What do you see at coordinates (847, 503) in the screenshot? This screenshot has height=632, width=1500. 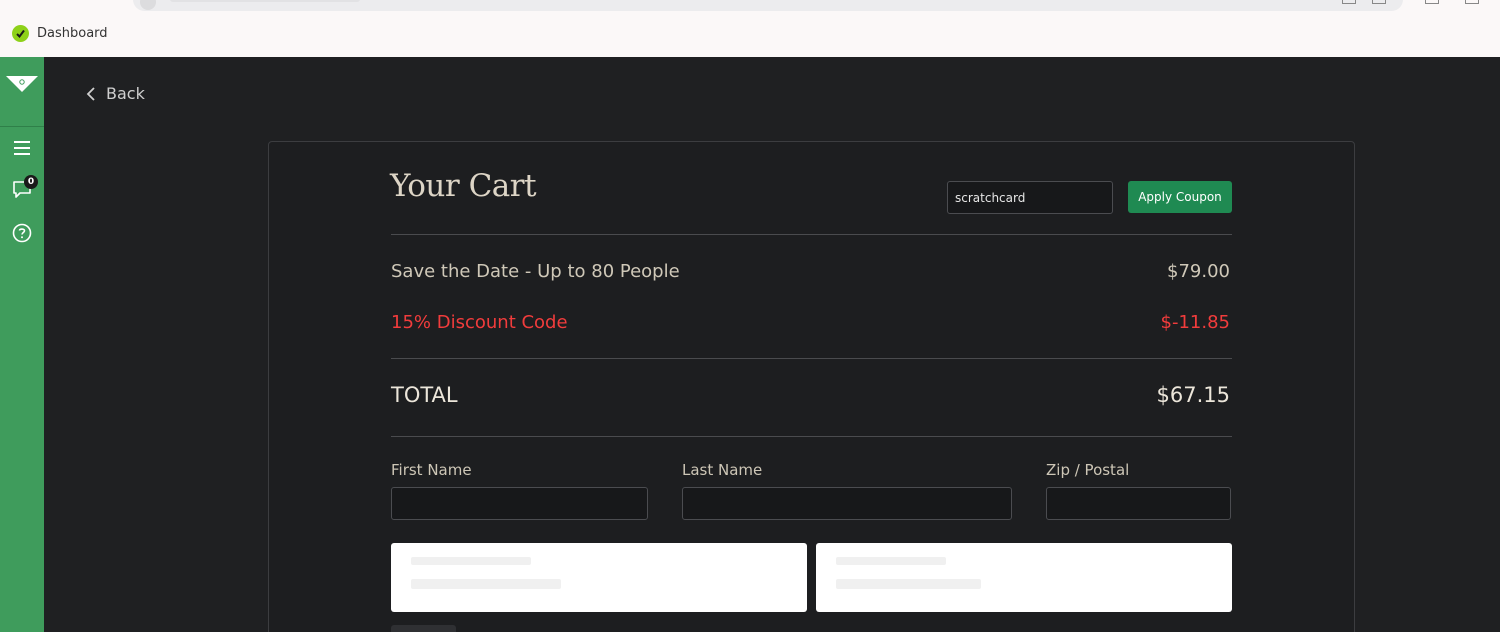 I see `last-name-field` at bounding box center [847, 503].